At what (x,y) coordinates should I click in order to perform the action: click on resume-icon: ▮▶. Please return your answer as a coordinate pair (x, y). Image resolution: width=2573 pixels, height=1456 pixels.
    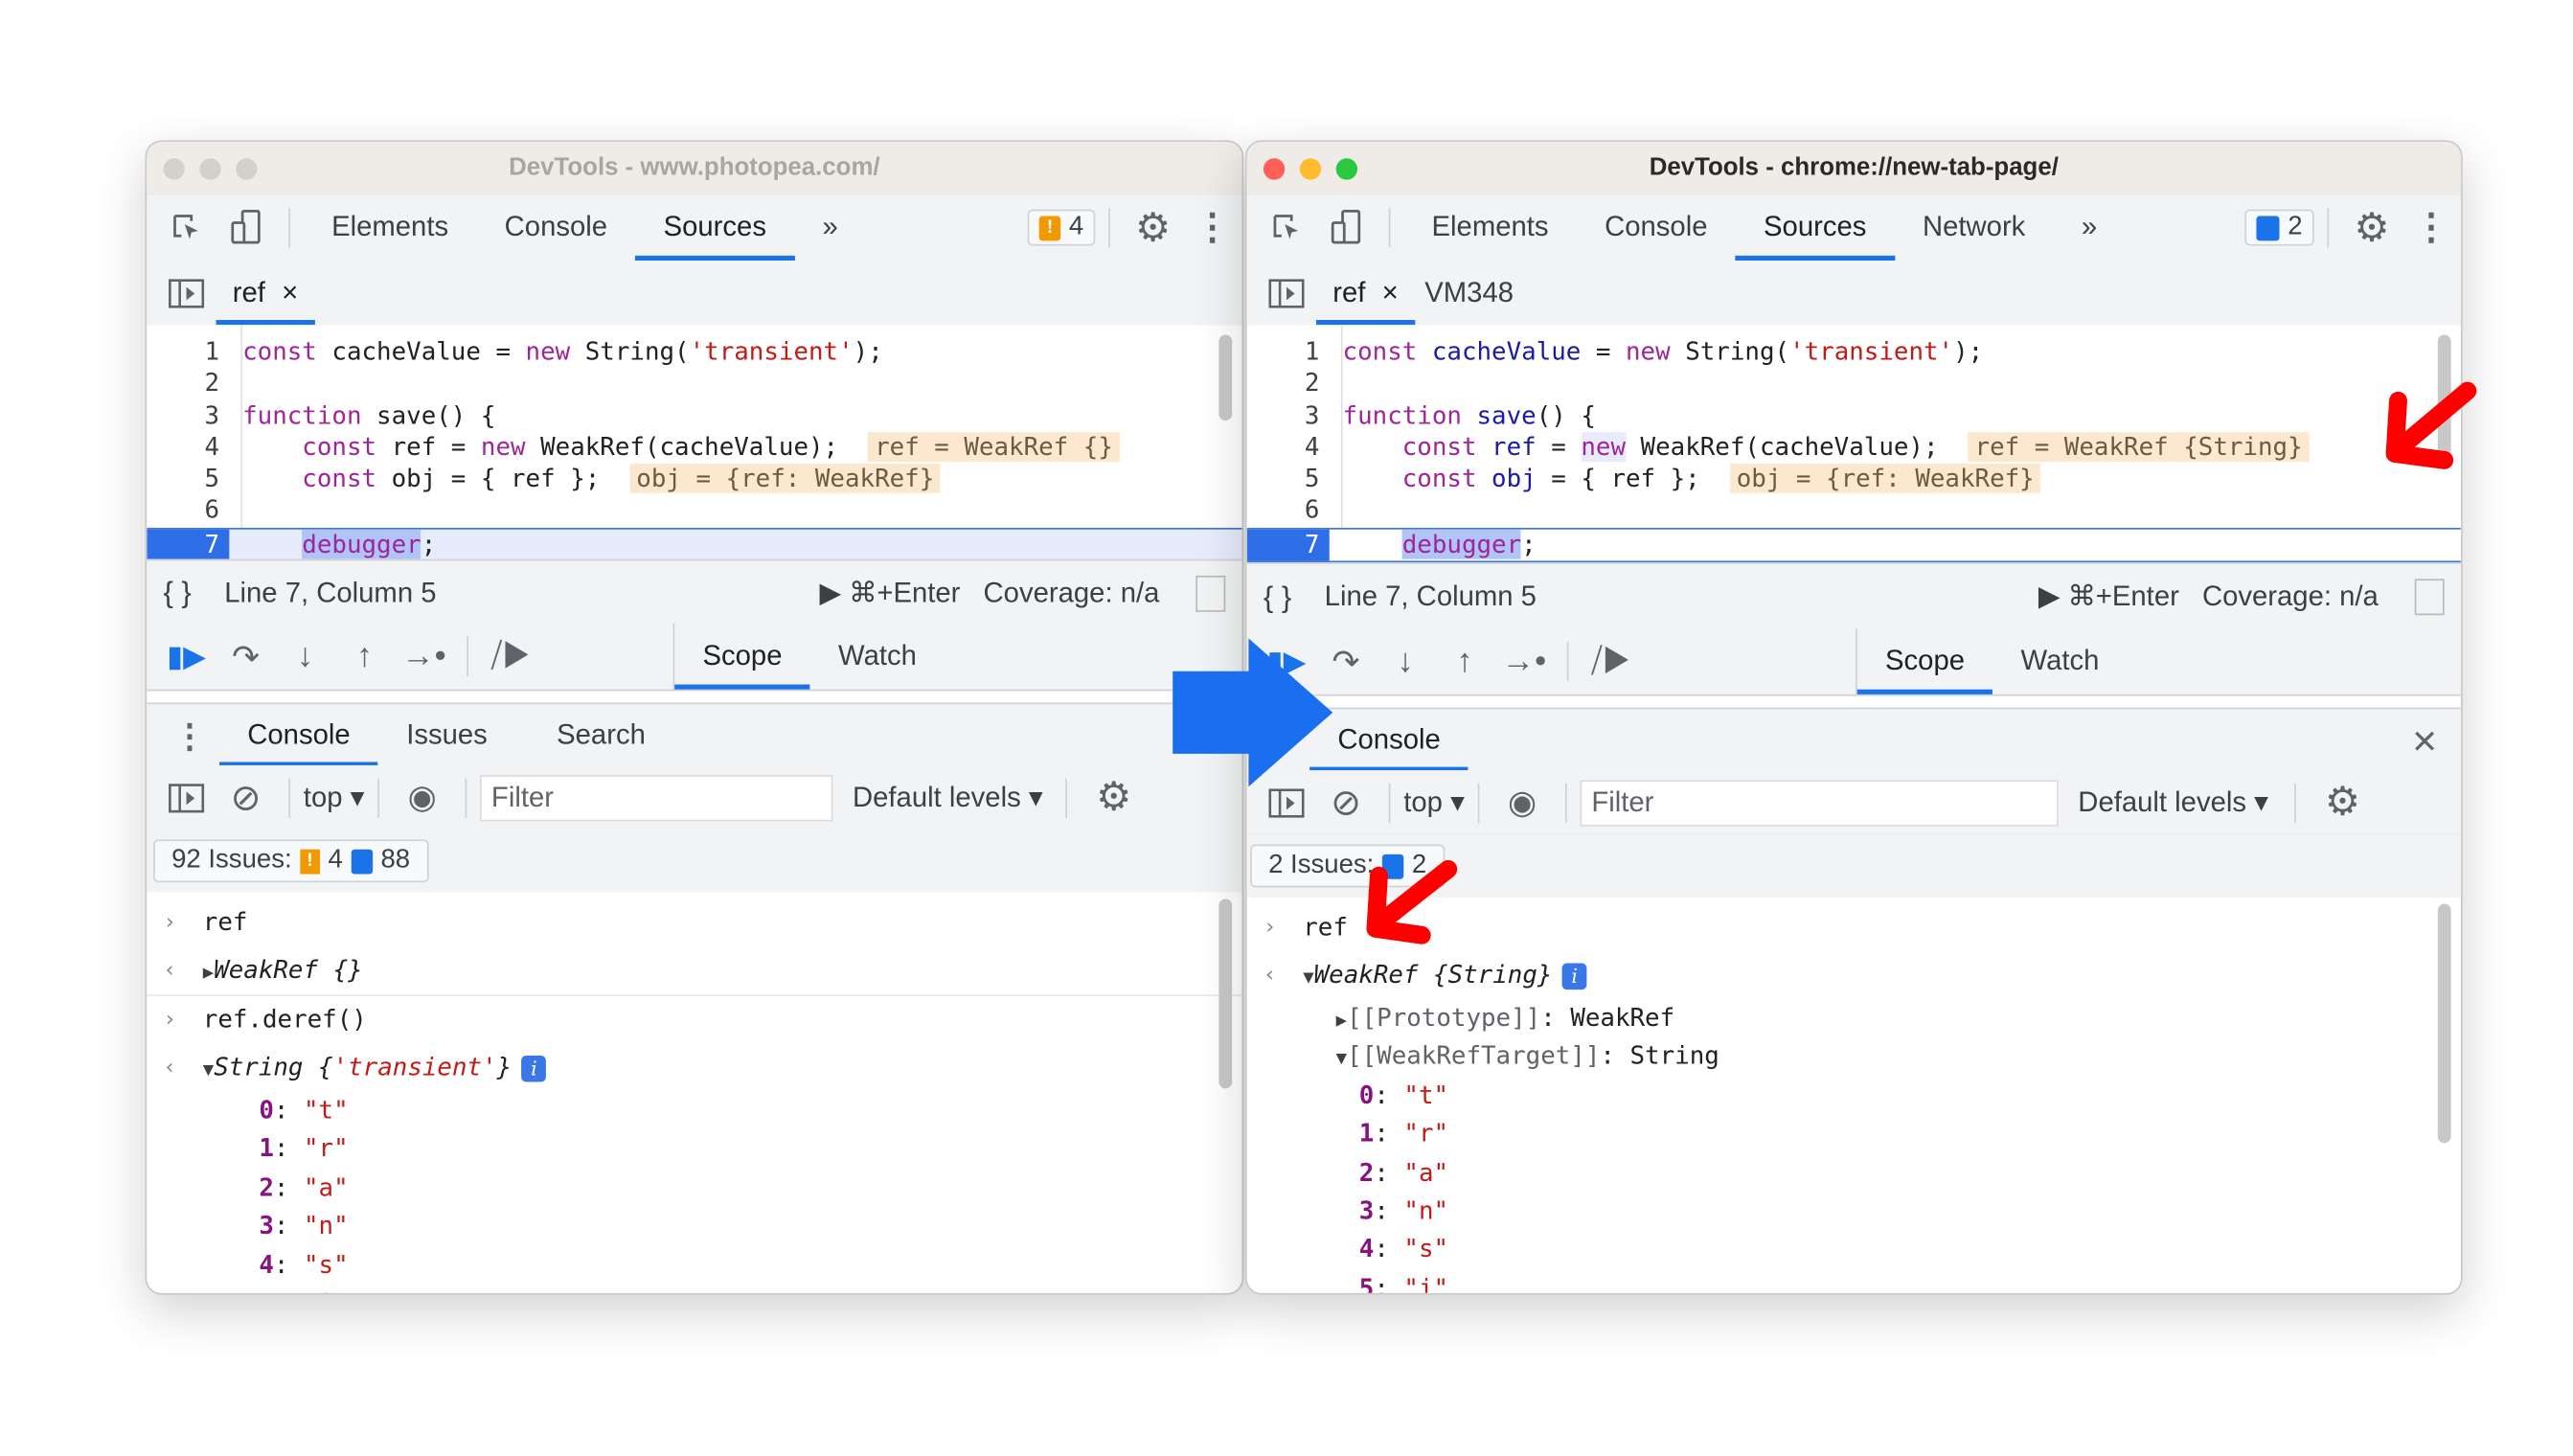
    Looking at the image, I should click on (186, 656).